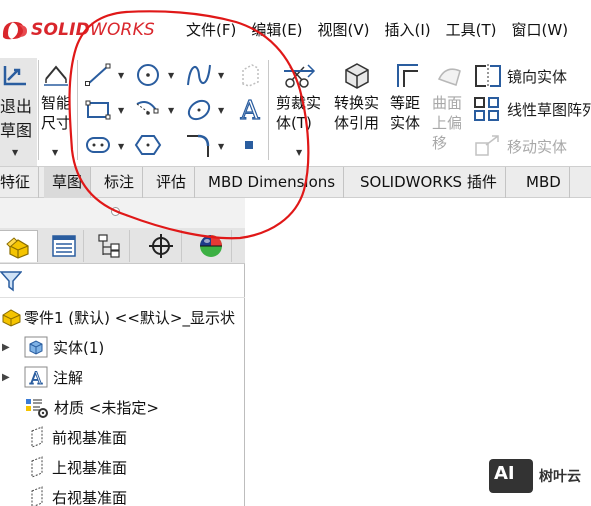  Describe the element at coordinates (519, 146) in the screenshot. I see `move-entities-button: 移动实体` at that location.